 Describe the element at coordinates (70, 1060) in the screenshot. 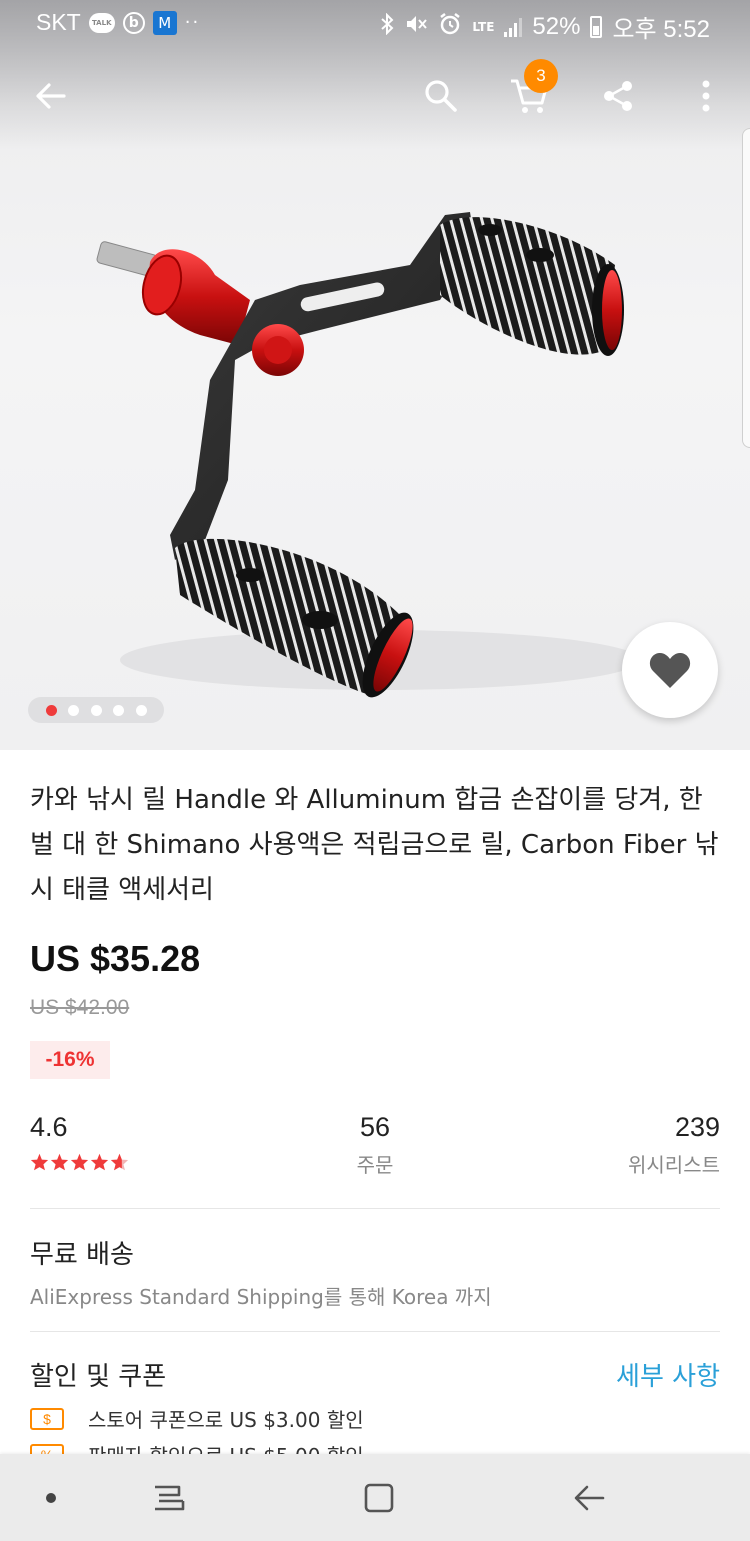

I see `discount-badge: -16%` at that location.